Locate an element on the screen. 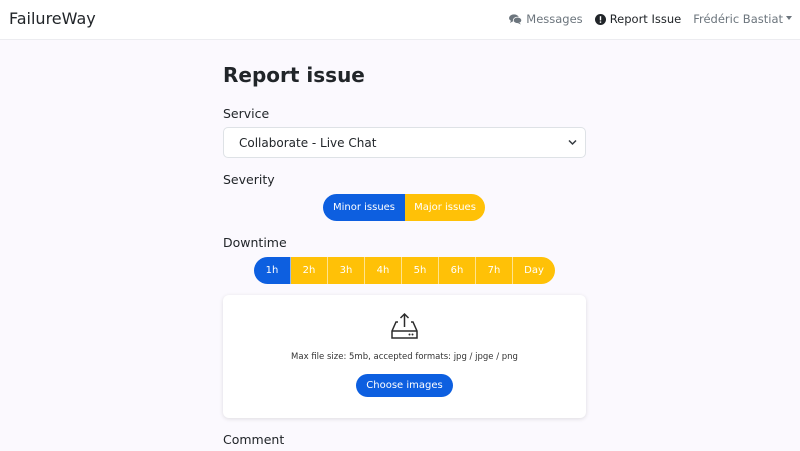  caret-down-icon is located at coordinates (789, 18).